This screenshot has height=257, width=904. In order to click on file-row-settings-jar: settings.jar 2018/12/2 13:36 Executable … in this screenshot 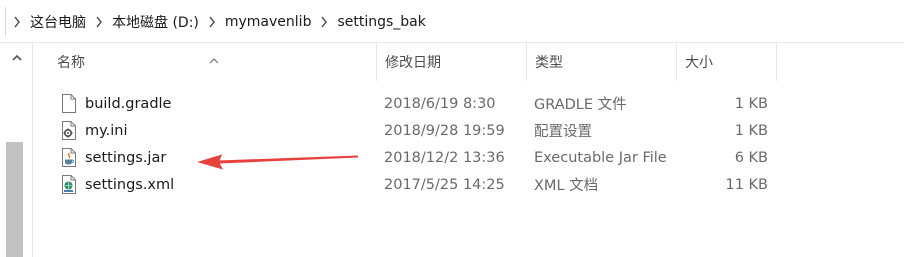, I will do `click(468, 157)`.